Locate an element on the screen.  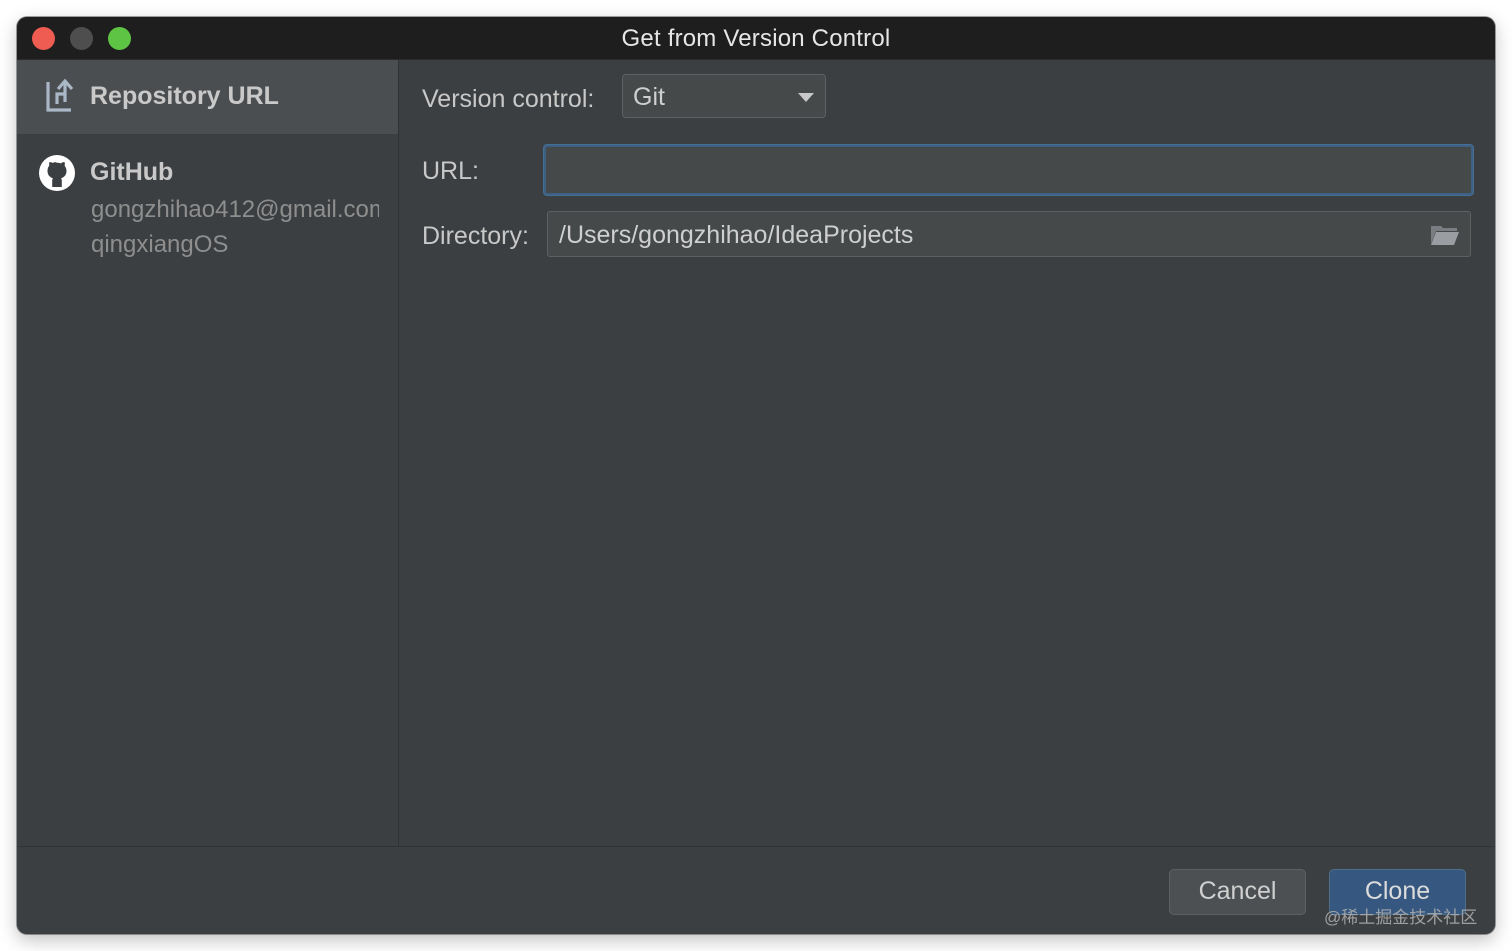
folder-icon is located at coordinates (1445, 234).